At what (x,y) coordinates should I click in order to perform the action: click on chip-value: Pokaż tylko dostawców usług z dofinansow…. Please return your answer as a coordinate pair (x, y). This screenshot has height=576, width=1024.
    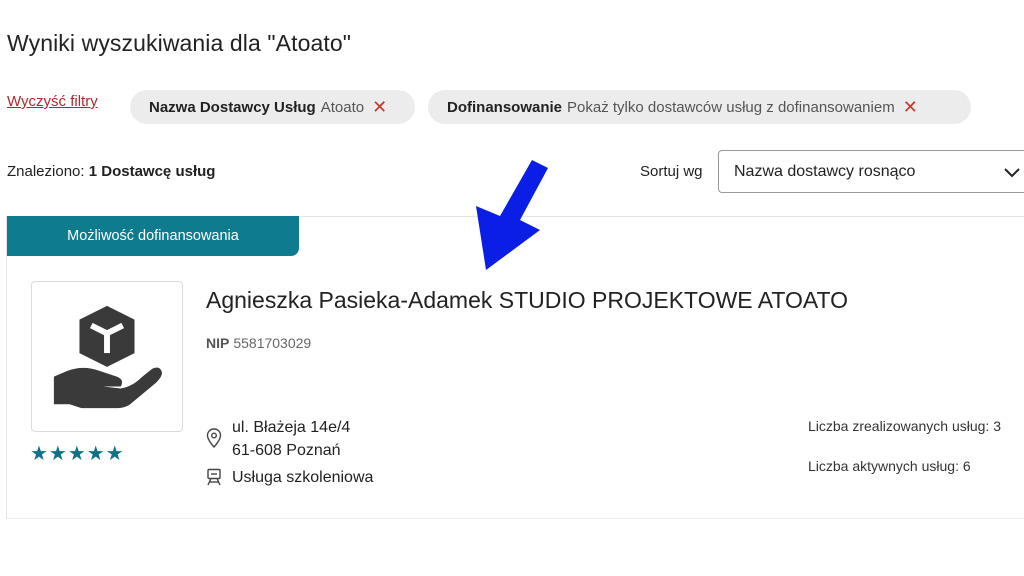
    Looking at the image, I should click on (731, 107).